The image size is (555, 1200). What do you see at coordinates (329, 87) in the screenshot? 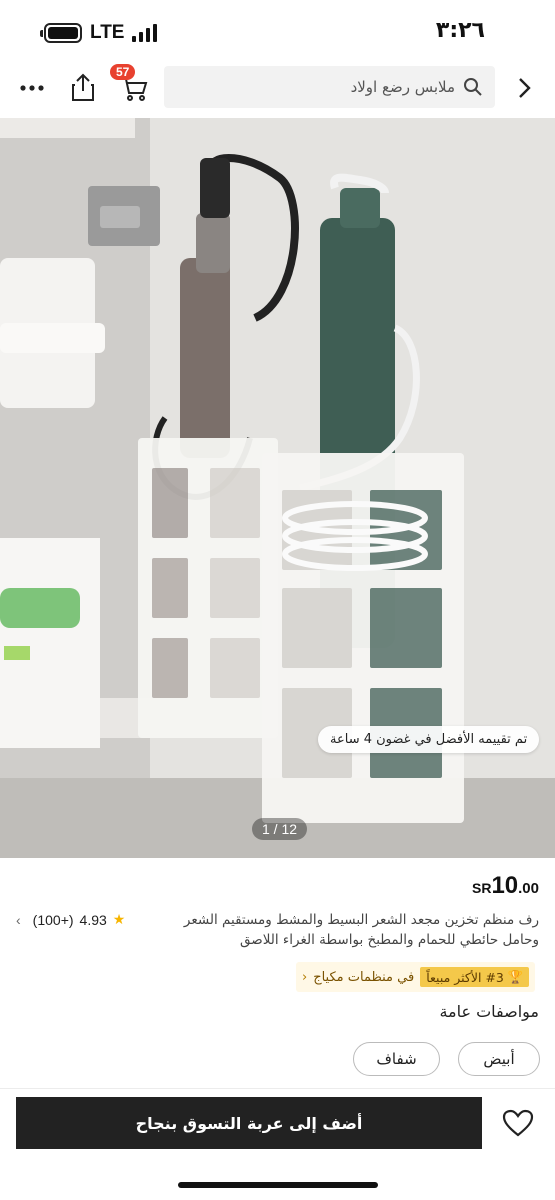
I see `search-input: ملابس رضع اولاد` at bounding box center [329, 87].